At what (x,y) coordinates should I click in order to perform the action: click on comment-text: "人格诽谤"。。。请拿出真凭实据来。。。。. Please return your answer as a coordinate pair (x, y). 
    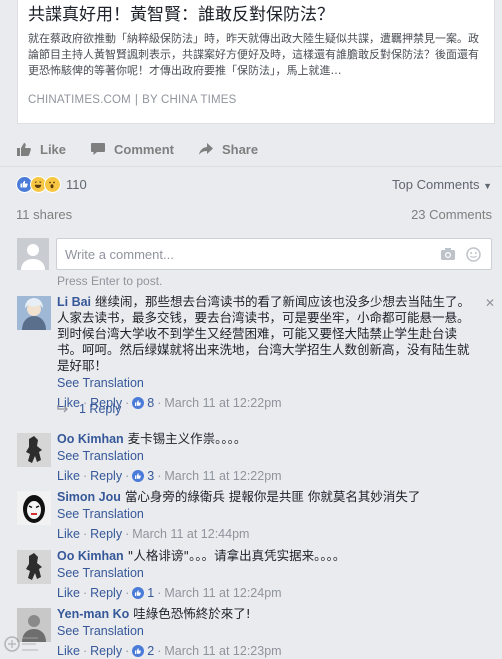
    Looking at the image, I should click on (236, 555).